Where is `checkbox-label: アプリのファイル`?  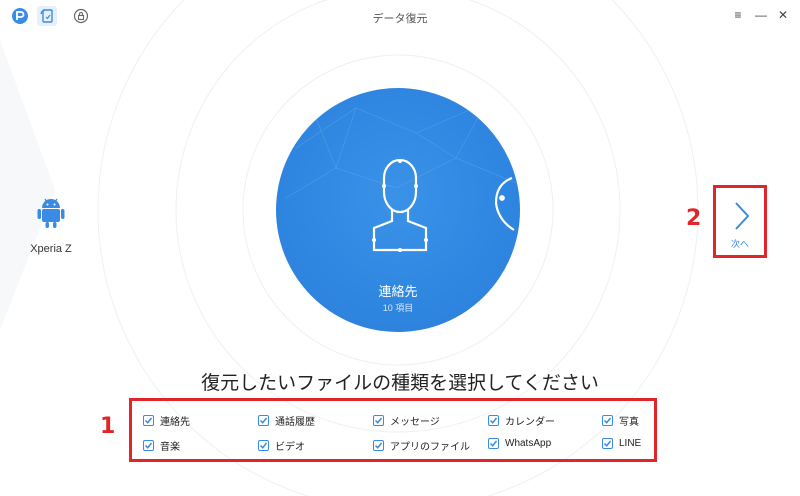 checkbox-label: アプリのファイル is located at coordinates (430, 447).